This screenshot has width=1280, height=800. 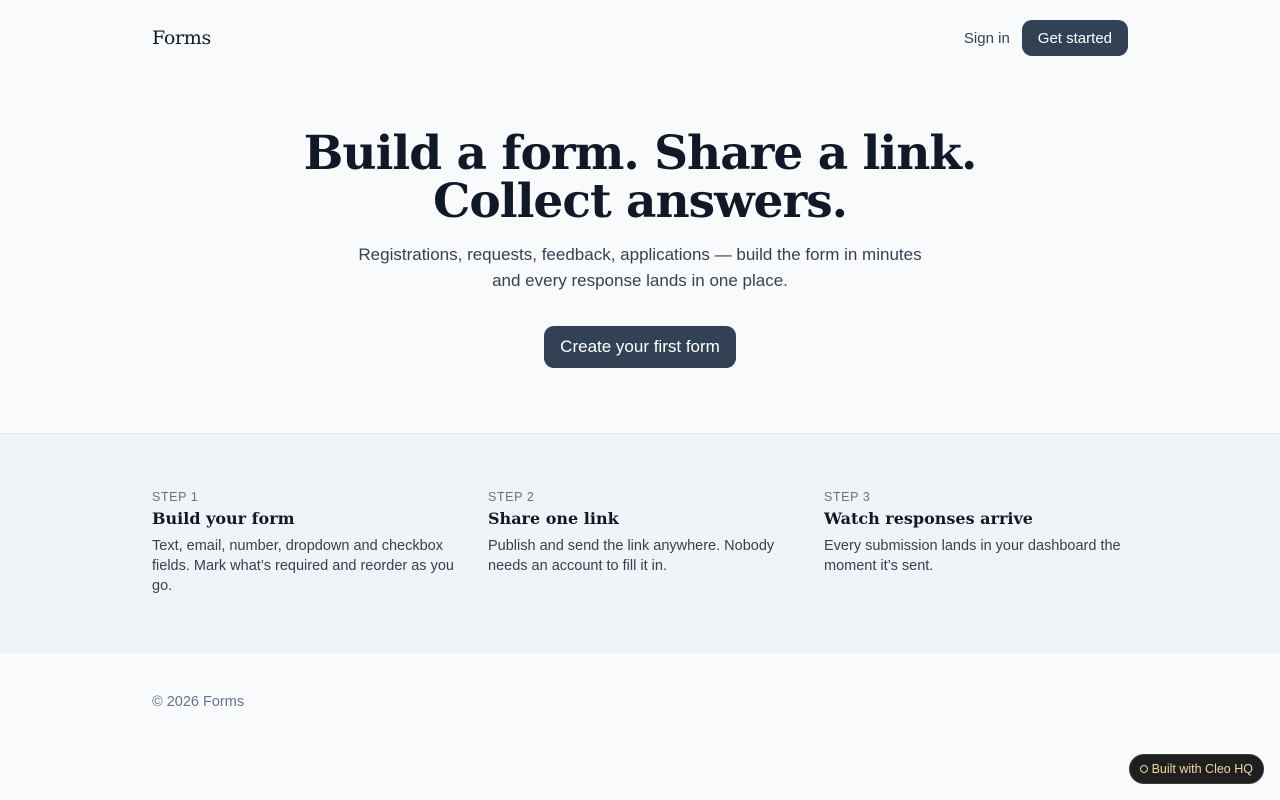 I want to click on built-with-badge: Built with Cleo HQ, so click(x=1196, y=769).